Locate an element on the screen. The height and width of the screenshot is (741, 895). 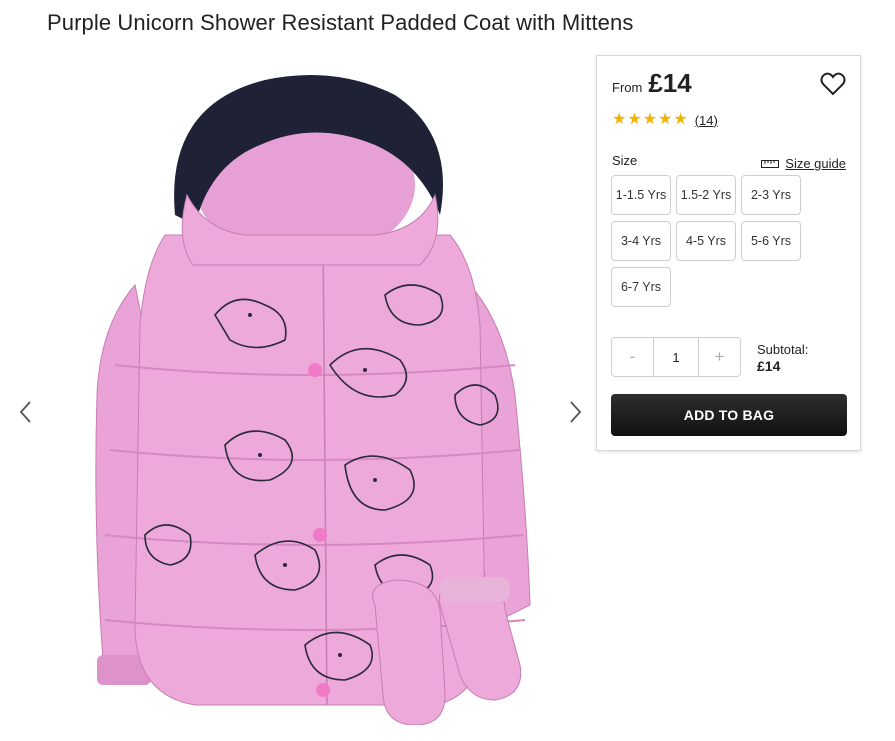
chevron-right-icon is located at coordinates (575, 412).